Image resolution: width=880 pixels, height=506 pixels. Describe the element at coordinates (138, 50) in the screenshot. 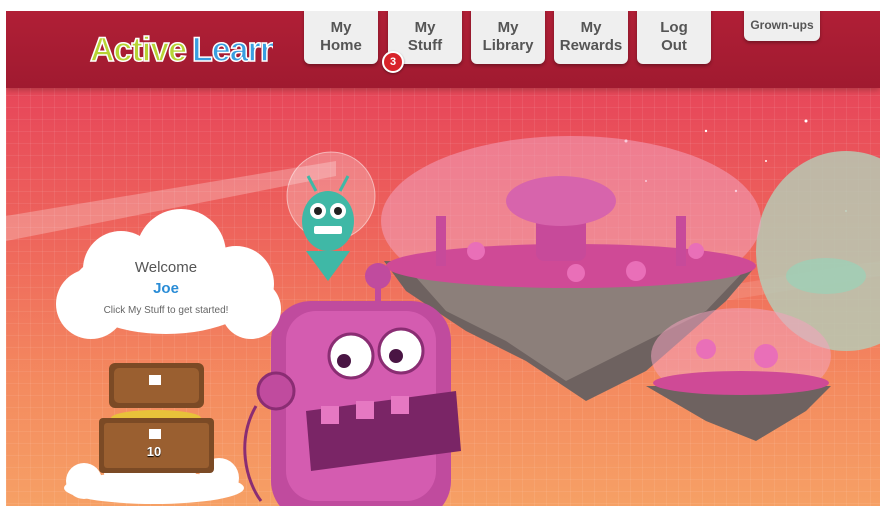

I see `logo-active-word: Active` at that location.